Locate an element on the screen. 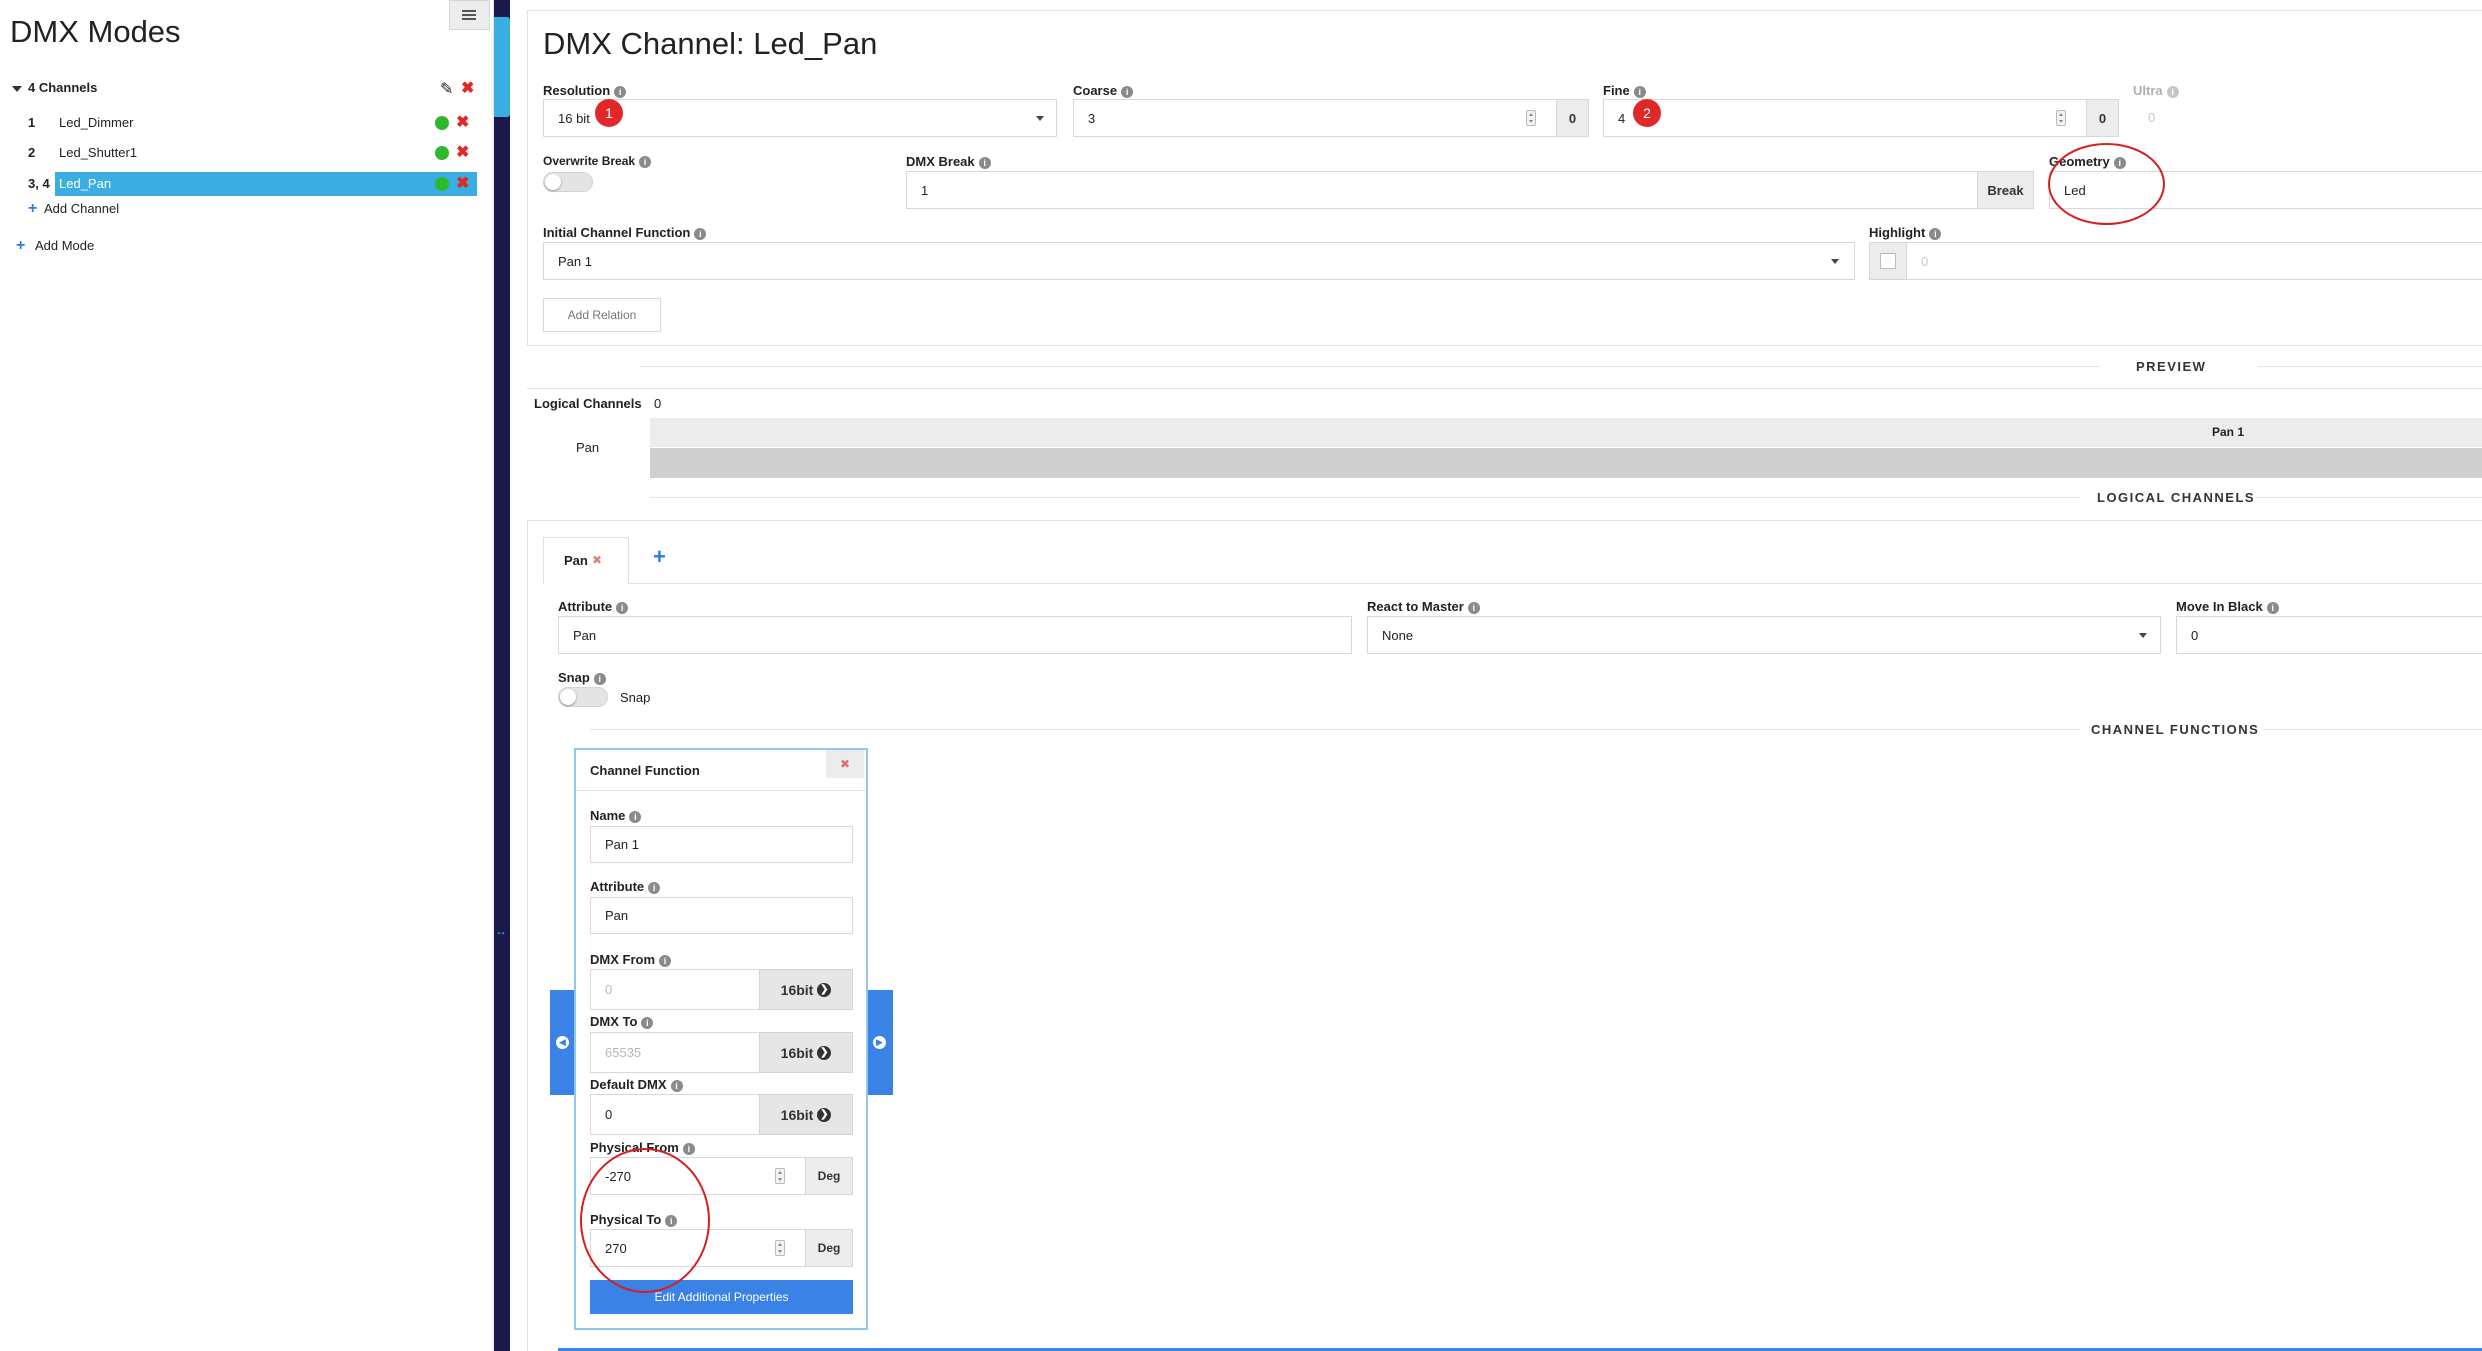 Image resolution: width=2482 pixels, height=1351 pixels. fn-default-dmx-input: 0 is located at coordinates (675, 1114).